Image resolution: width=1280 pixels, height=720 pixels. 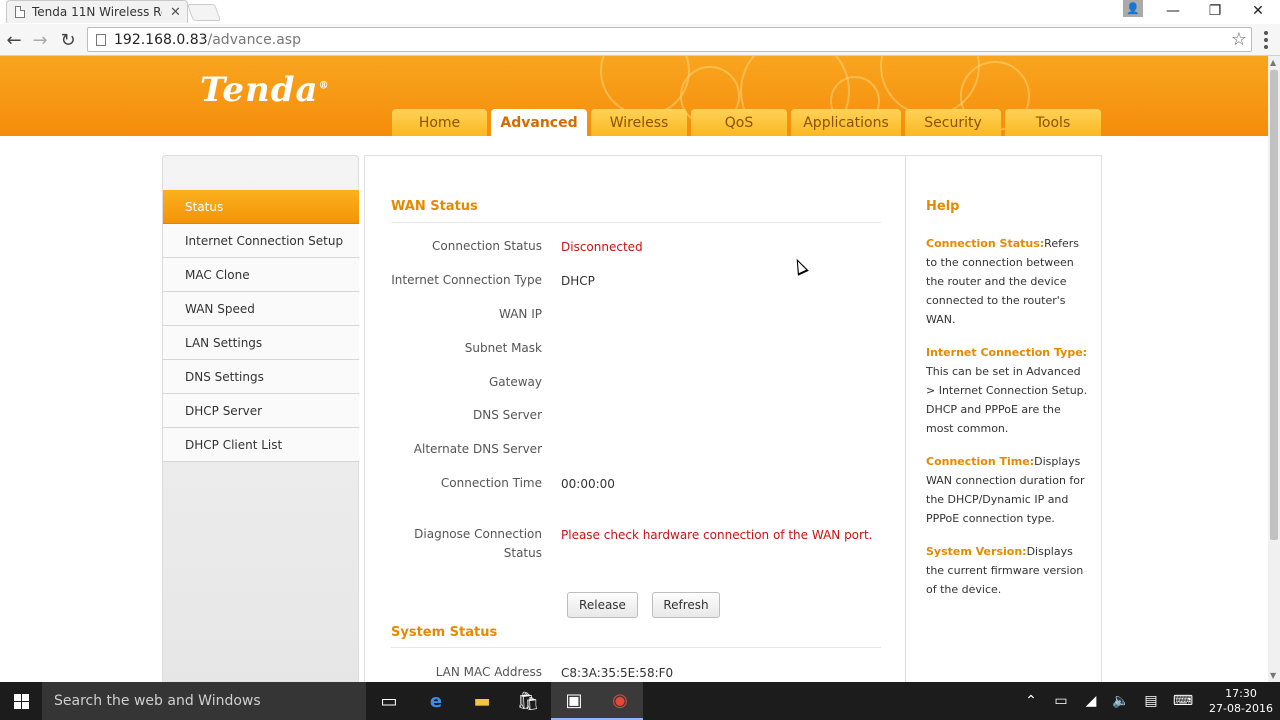 I want to click on taskbar-search-input: Search the web and Windows, so click(x=204, y=701).